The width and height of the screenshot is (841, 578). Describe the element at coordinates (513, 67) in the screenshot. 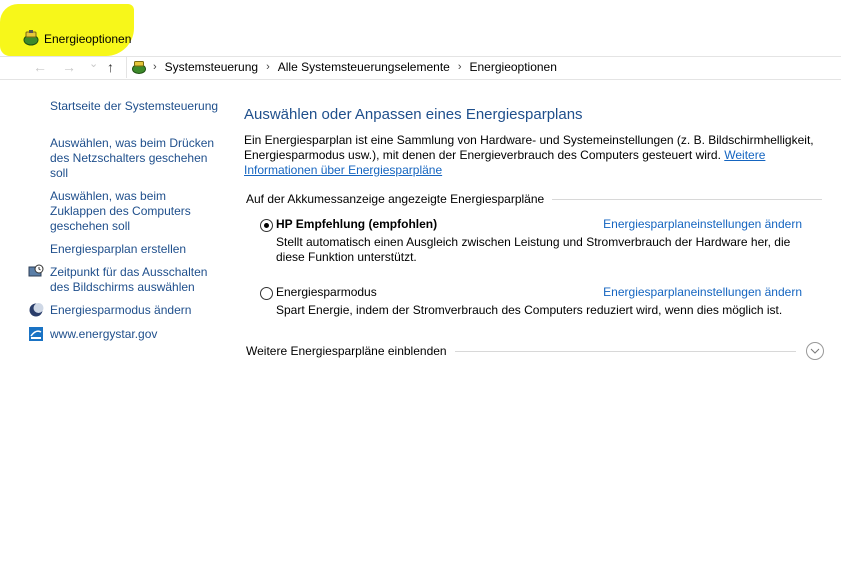

I see `breadcrumb-energieoptionen: Energieoptionen` at that location.